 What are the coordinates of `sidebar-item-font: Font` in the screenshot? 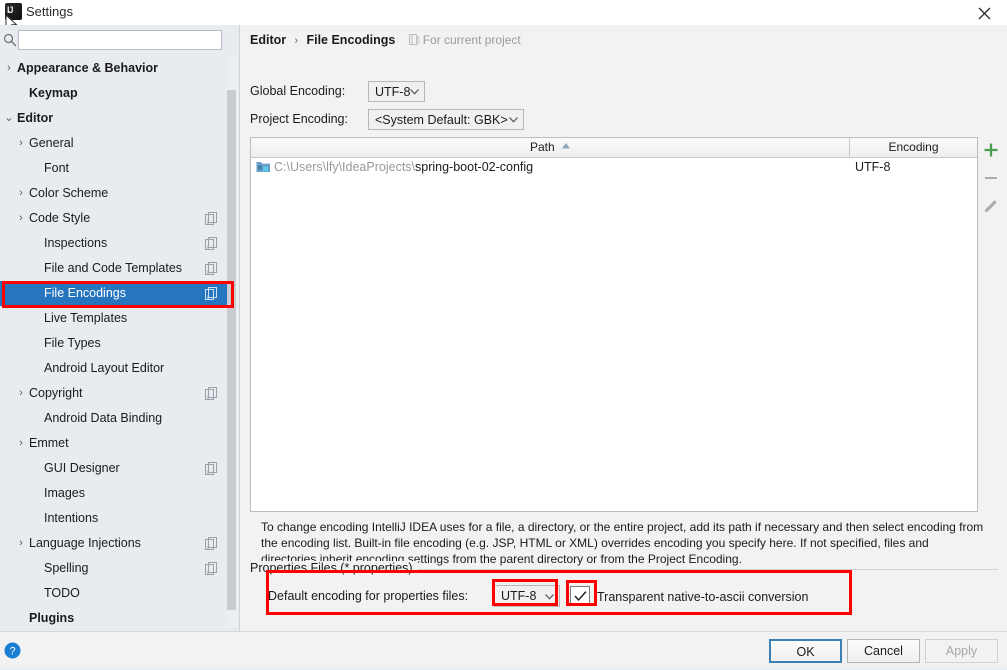 It's located at (115, 168).